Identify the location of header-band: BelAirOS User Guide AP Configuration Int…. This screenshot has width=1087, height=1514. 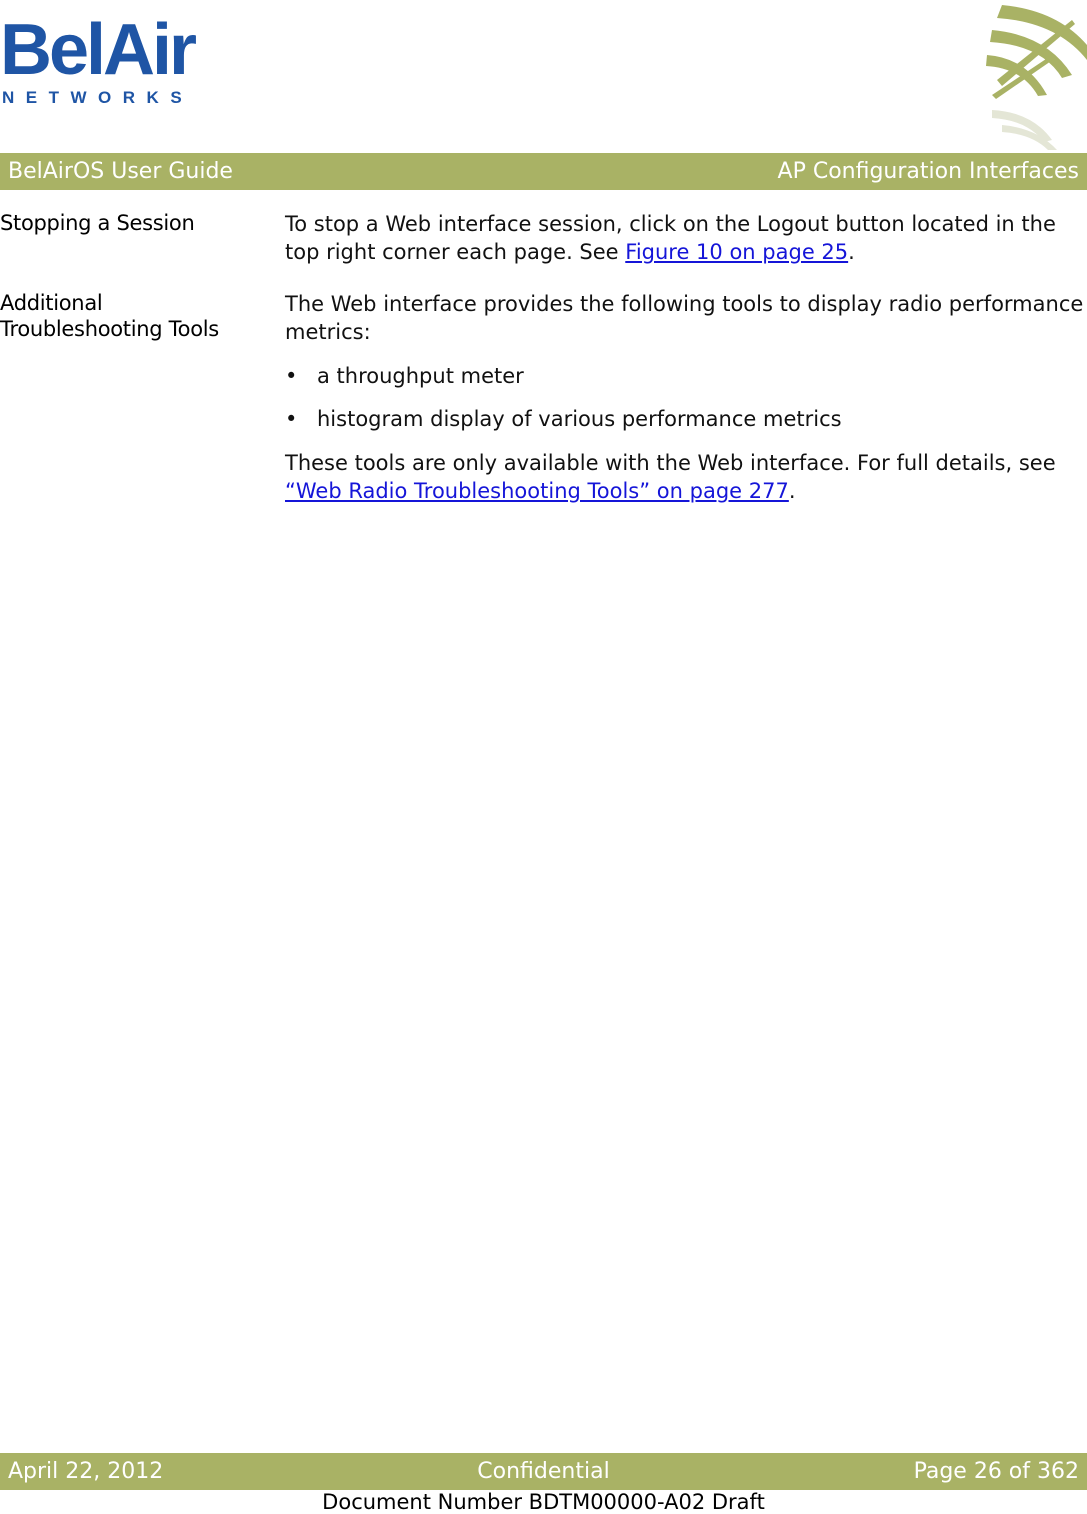
(543, 171).